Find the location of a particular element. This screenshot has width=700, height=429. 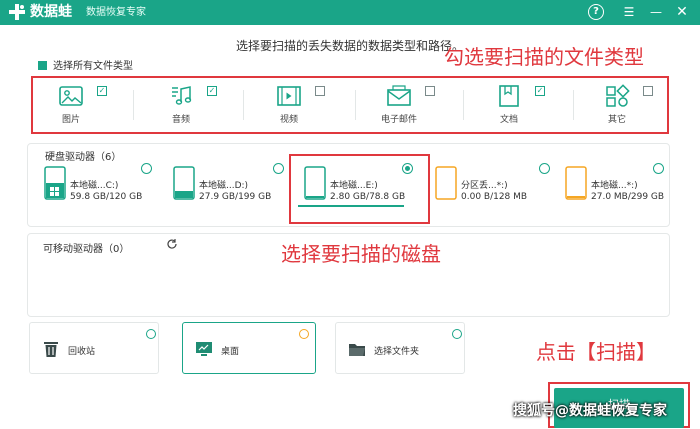

file-type-label: 音频 is located at coordinates (180, 120).